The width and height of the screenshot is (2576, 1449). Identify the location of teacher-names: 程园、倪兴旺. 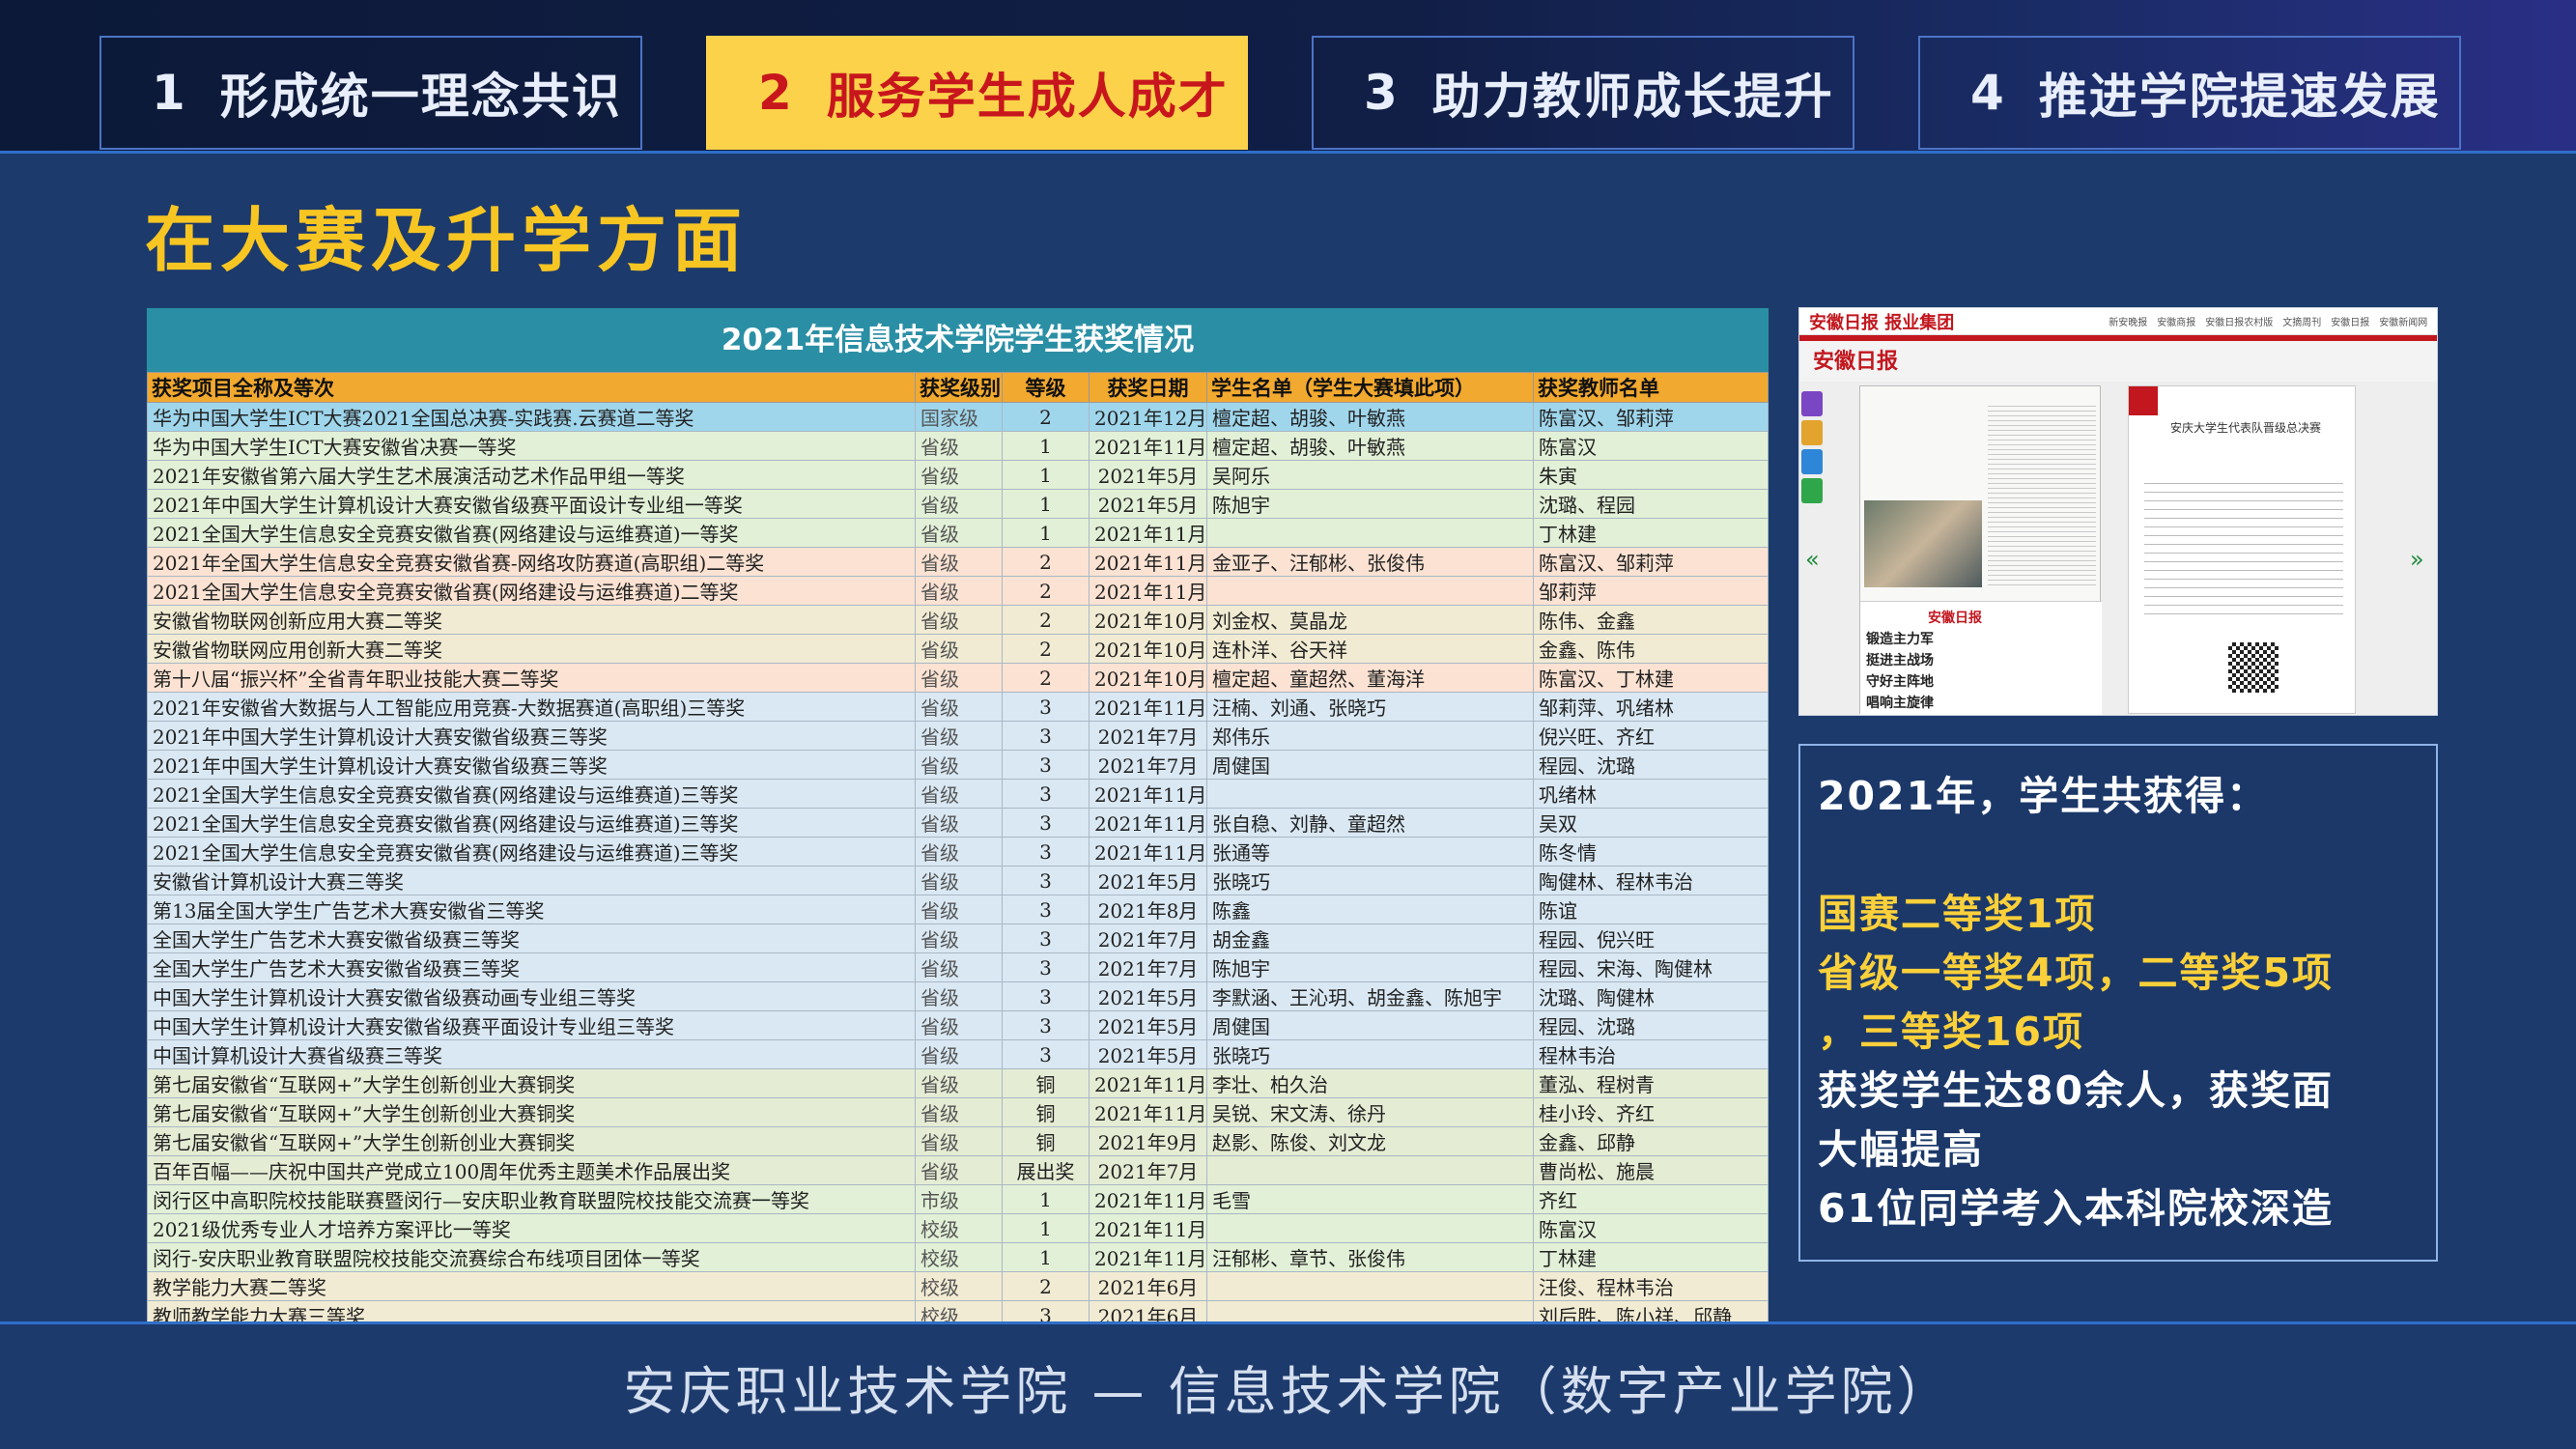
(1651, 938).